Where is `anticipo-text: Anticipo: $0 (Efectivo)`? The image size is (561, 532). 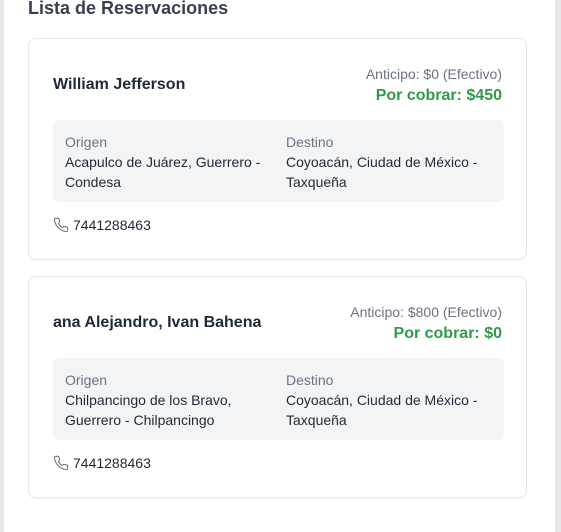 anticipo-text: Anticipo: $0 (Efectivo) is located at coordinates (433, 74).